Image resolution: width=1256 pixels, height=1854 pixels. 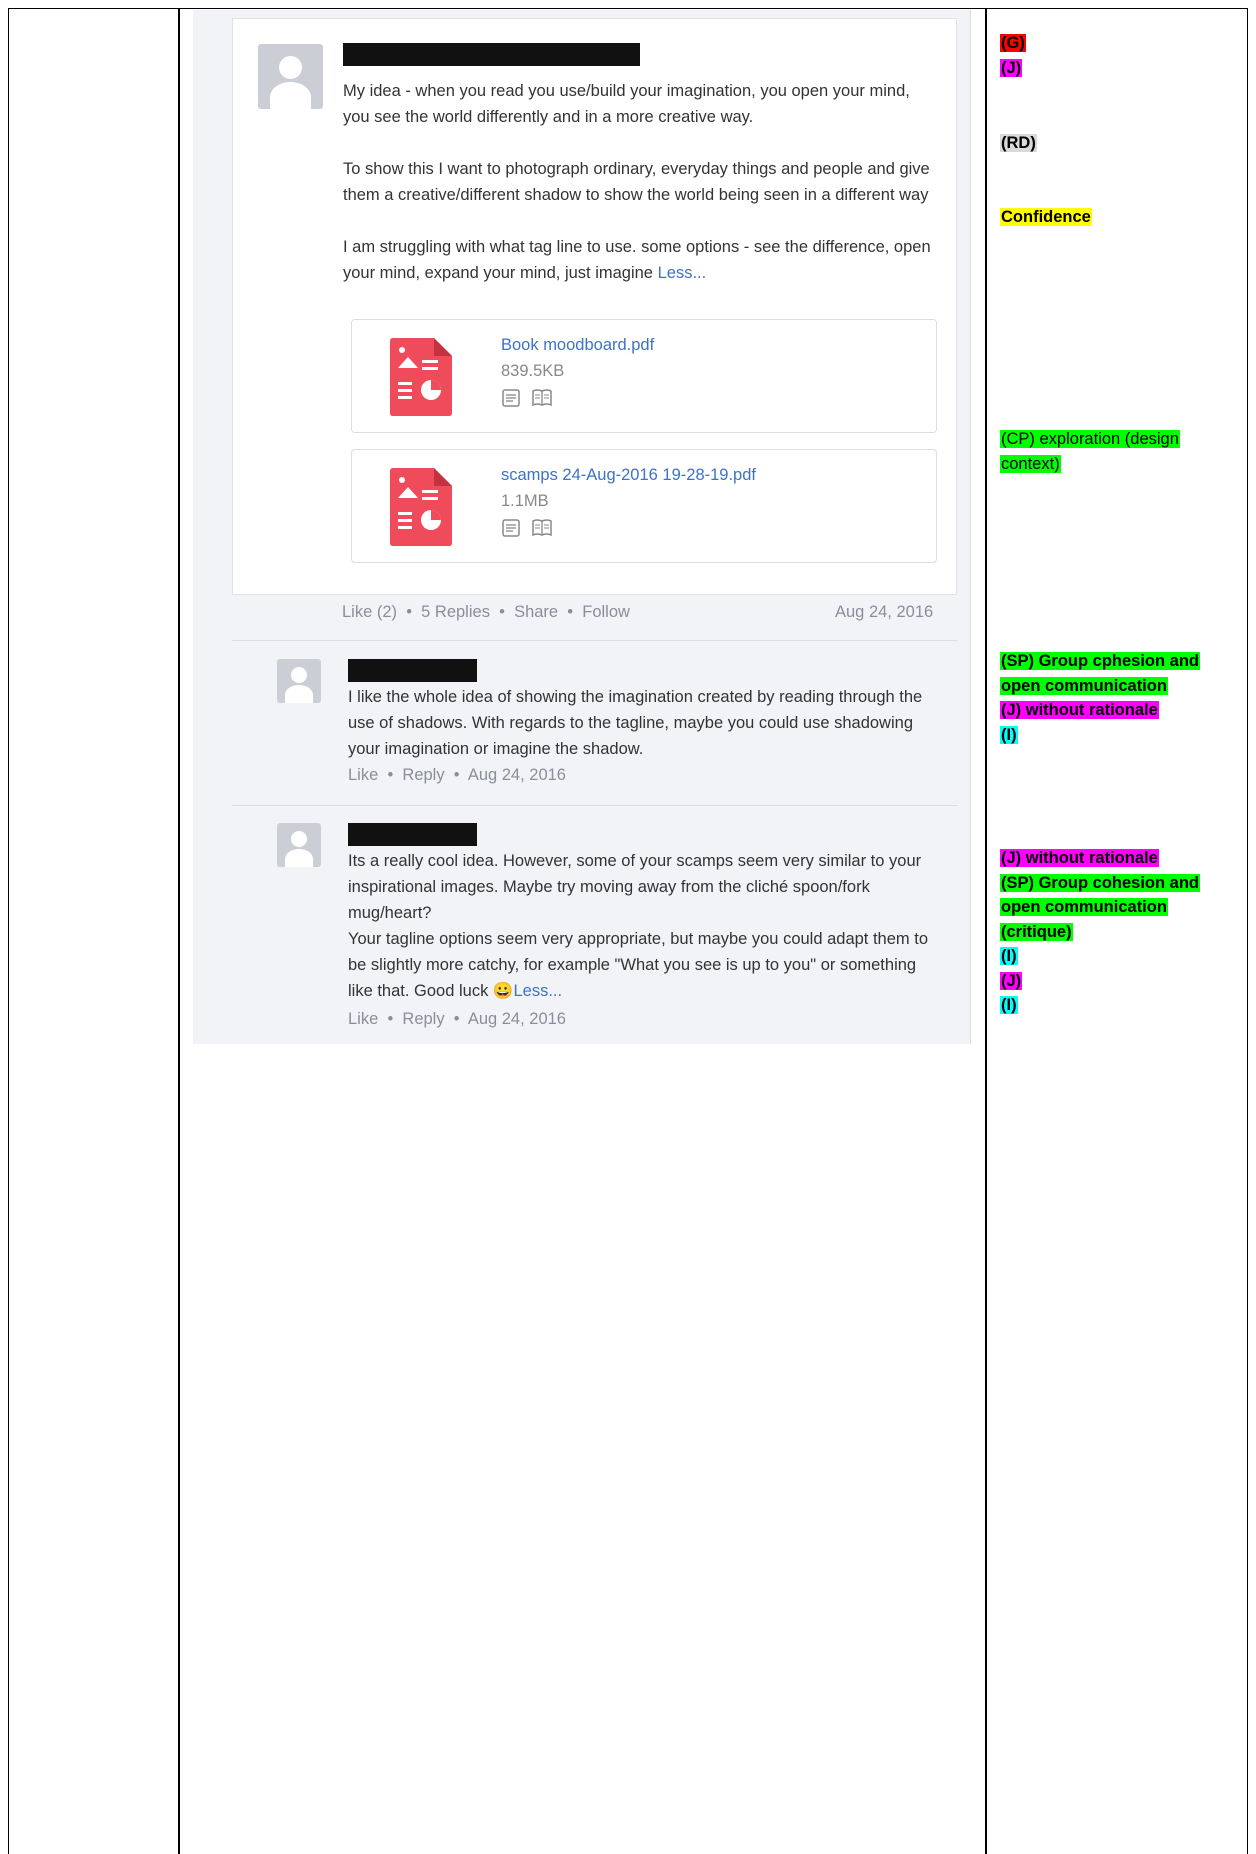 What do you see at coordinates (577, 345) in the screenshot?
I see `attachment-name: Book moodboard.pdf` at bounding box center [577, 345].